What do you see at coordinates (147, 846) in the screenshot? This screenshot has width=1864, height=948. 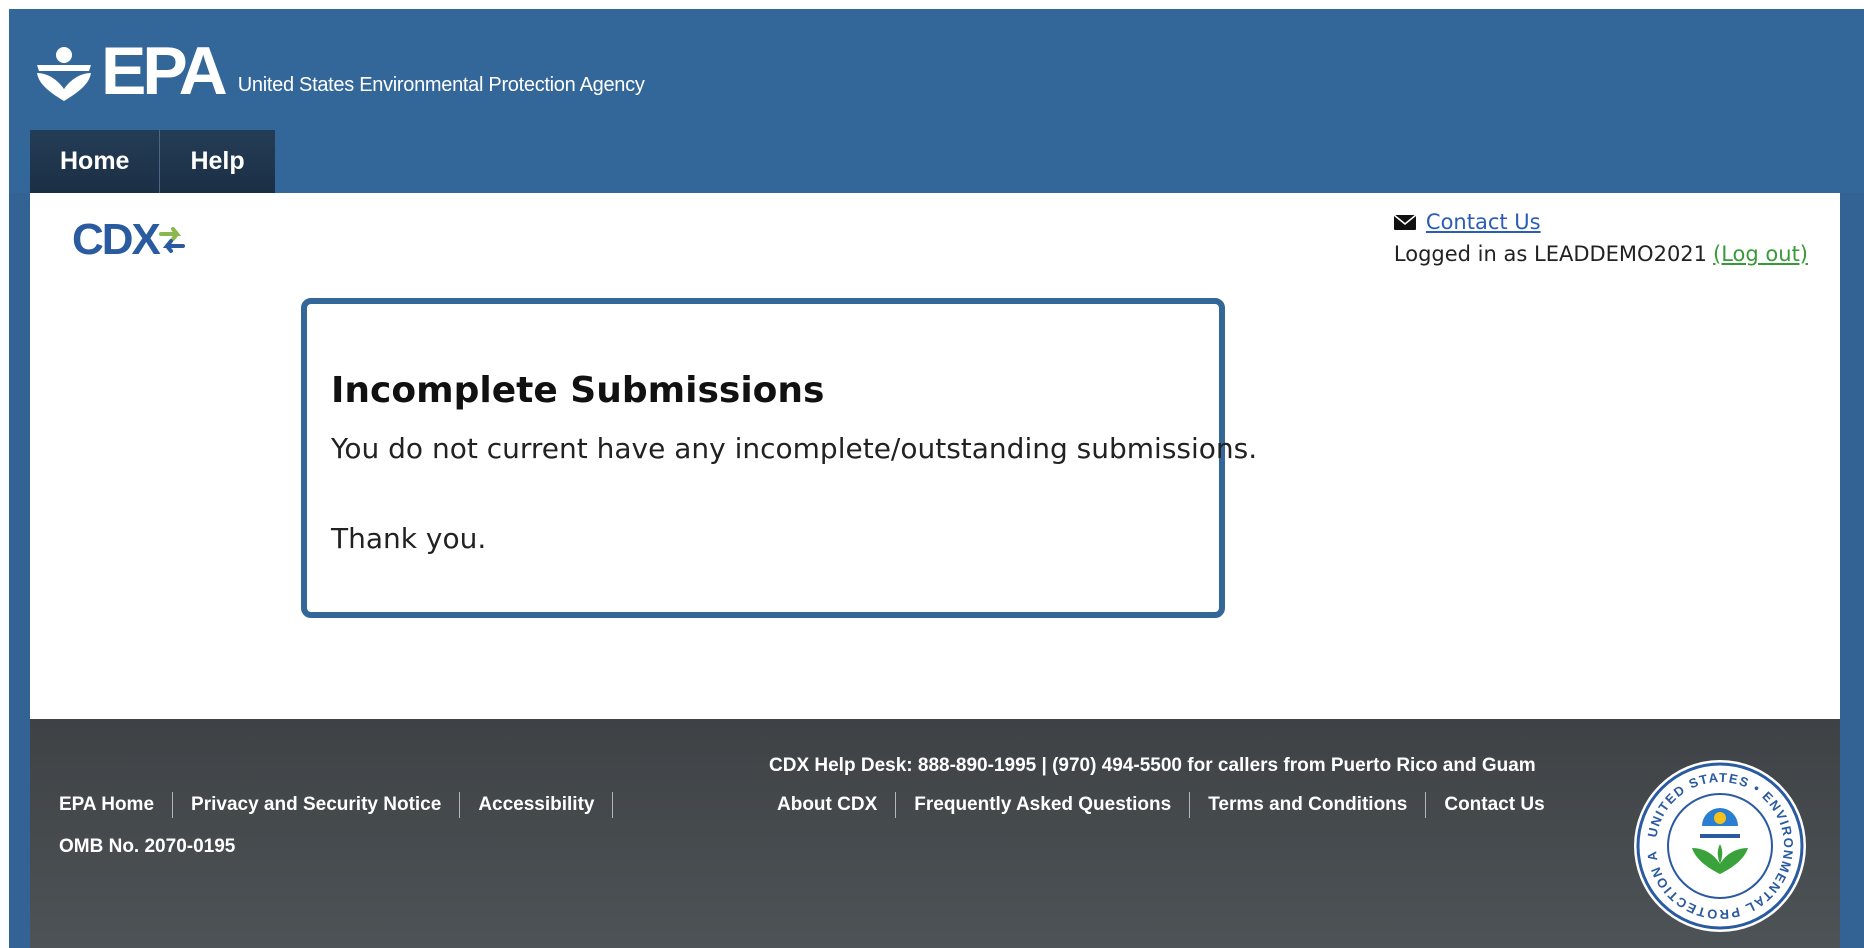 I see `omb-number: OMB No. 2070-0195` at bounding box center [147, 846].